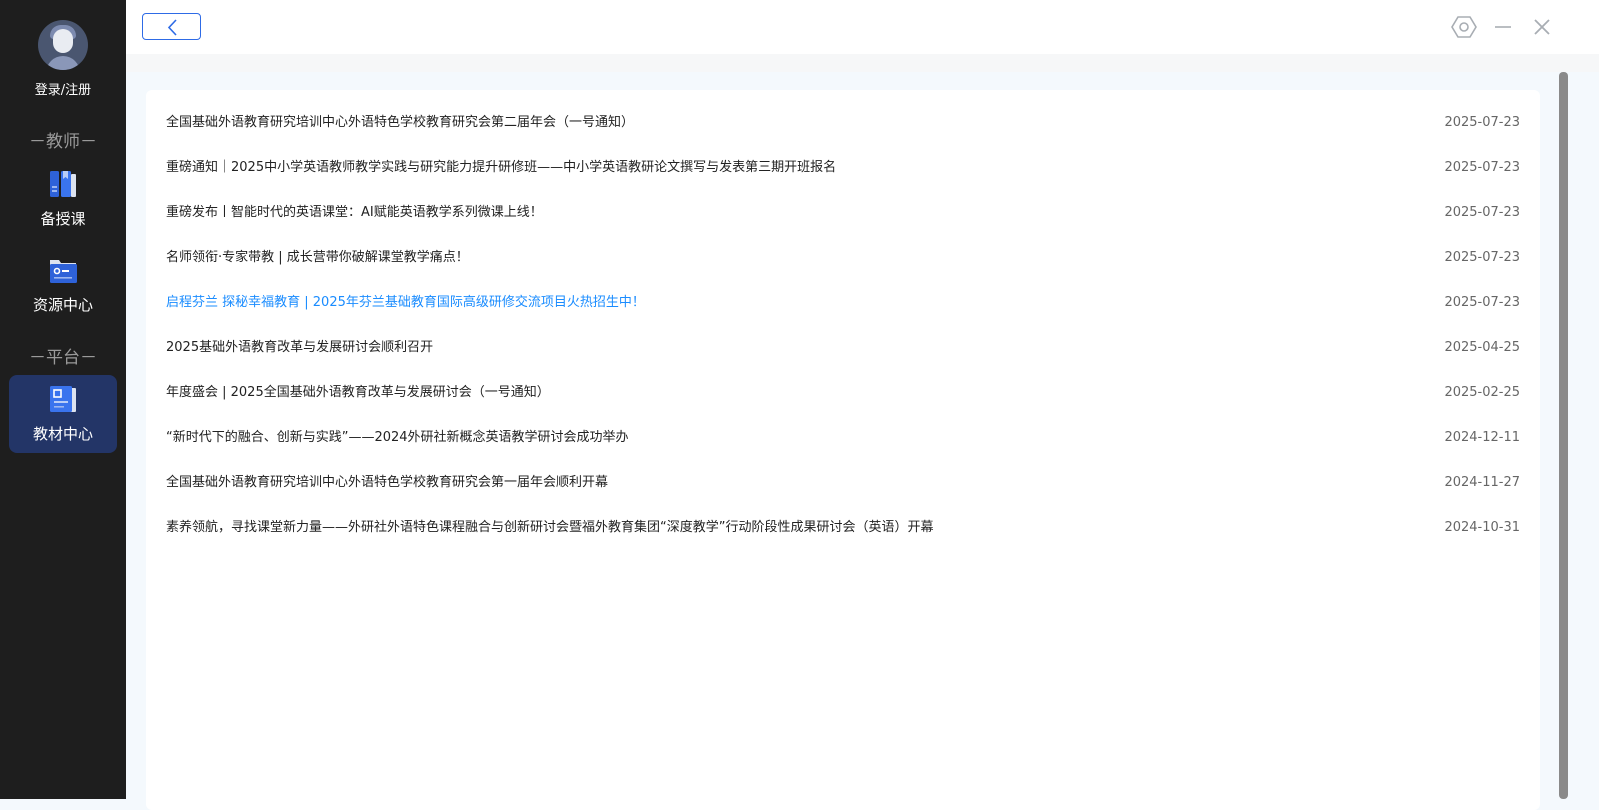 Image resolution: width=1599 pixels, height=810 pixels. What do you see at coordinates (63, 199) in the screenshot?
I see `sidebar-item-lesson-prep: 备授课` at bounding box center [63, 199].